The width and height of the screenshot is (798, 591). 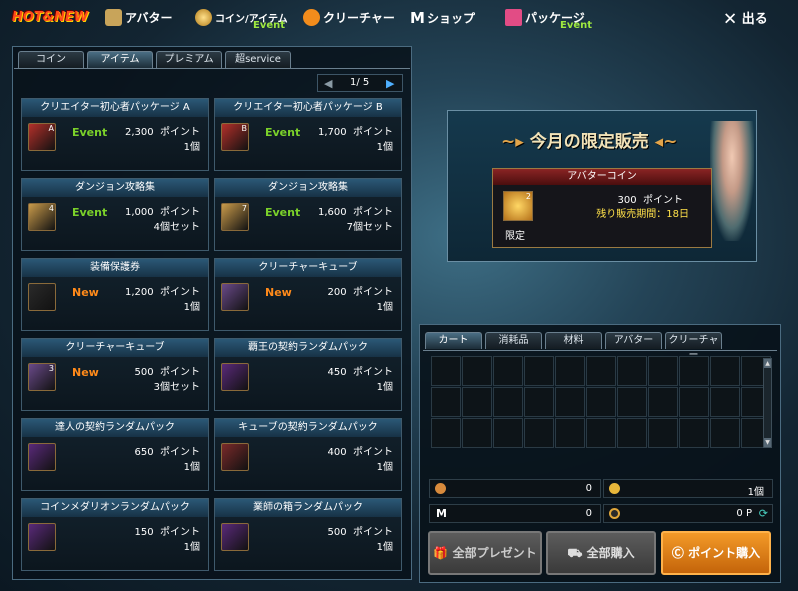 I want to click on avatar-coin-icon: 2, so click(x=518, y=206).